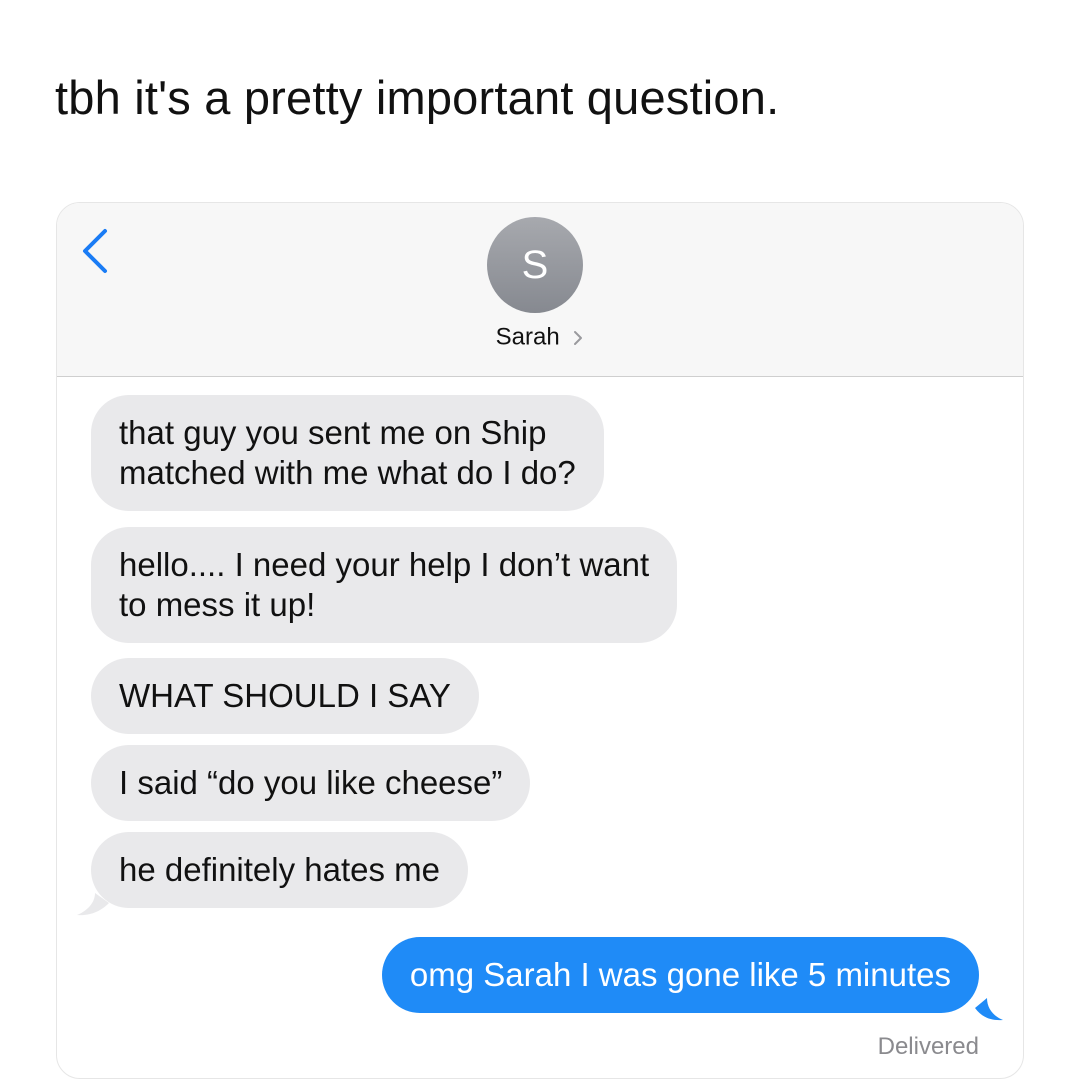 Image resolution: width=1080 pixels, height=1090 pixels. I want to click on message-line: hello.... I need your help I don’t want, so click(384, 564).